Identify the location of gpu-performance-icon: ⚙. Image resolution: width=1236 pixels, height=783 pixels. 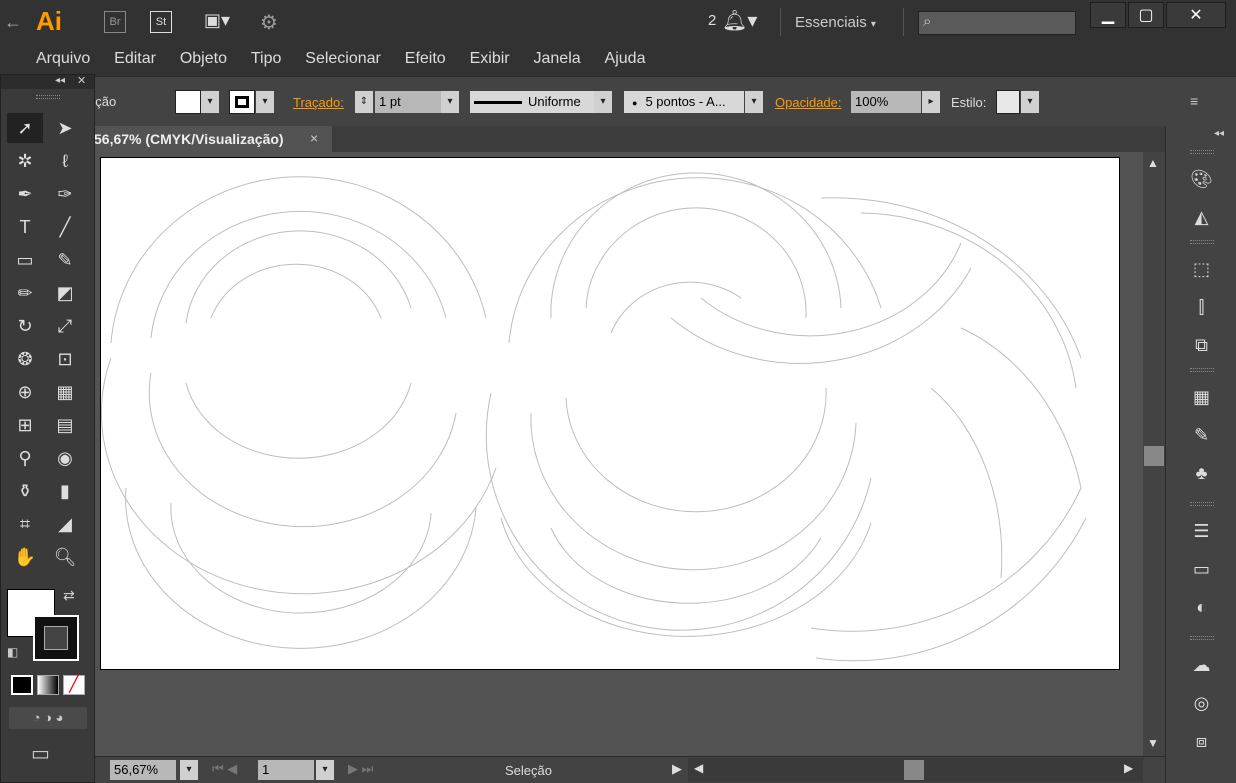
(269, 22).